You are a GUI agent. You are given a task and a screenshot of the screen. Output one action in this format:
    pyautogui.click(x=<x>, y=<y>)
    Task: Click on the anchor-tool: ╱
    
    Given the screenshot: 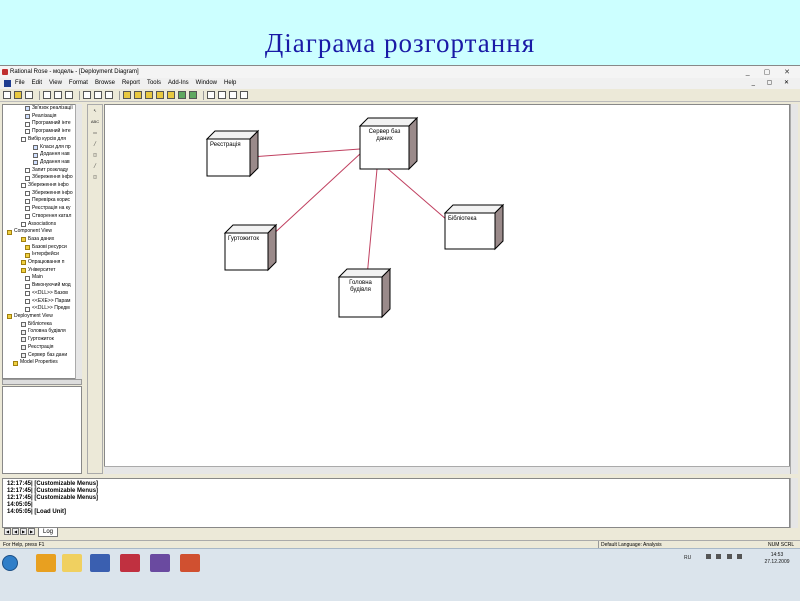 What is the action you would take?
    pyautogui.click(x=95, y=145)
    